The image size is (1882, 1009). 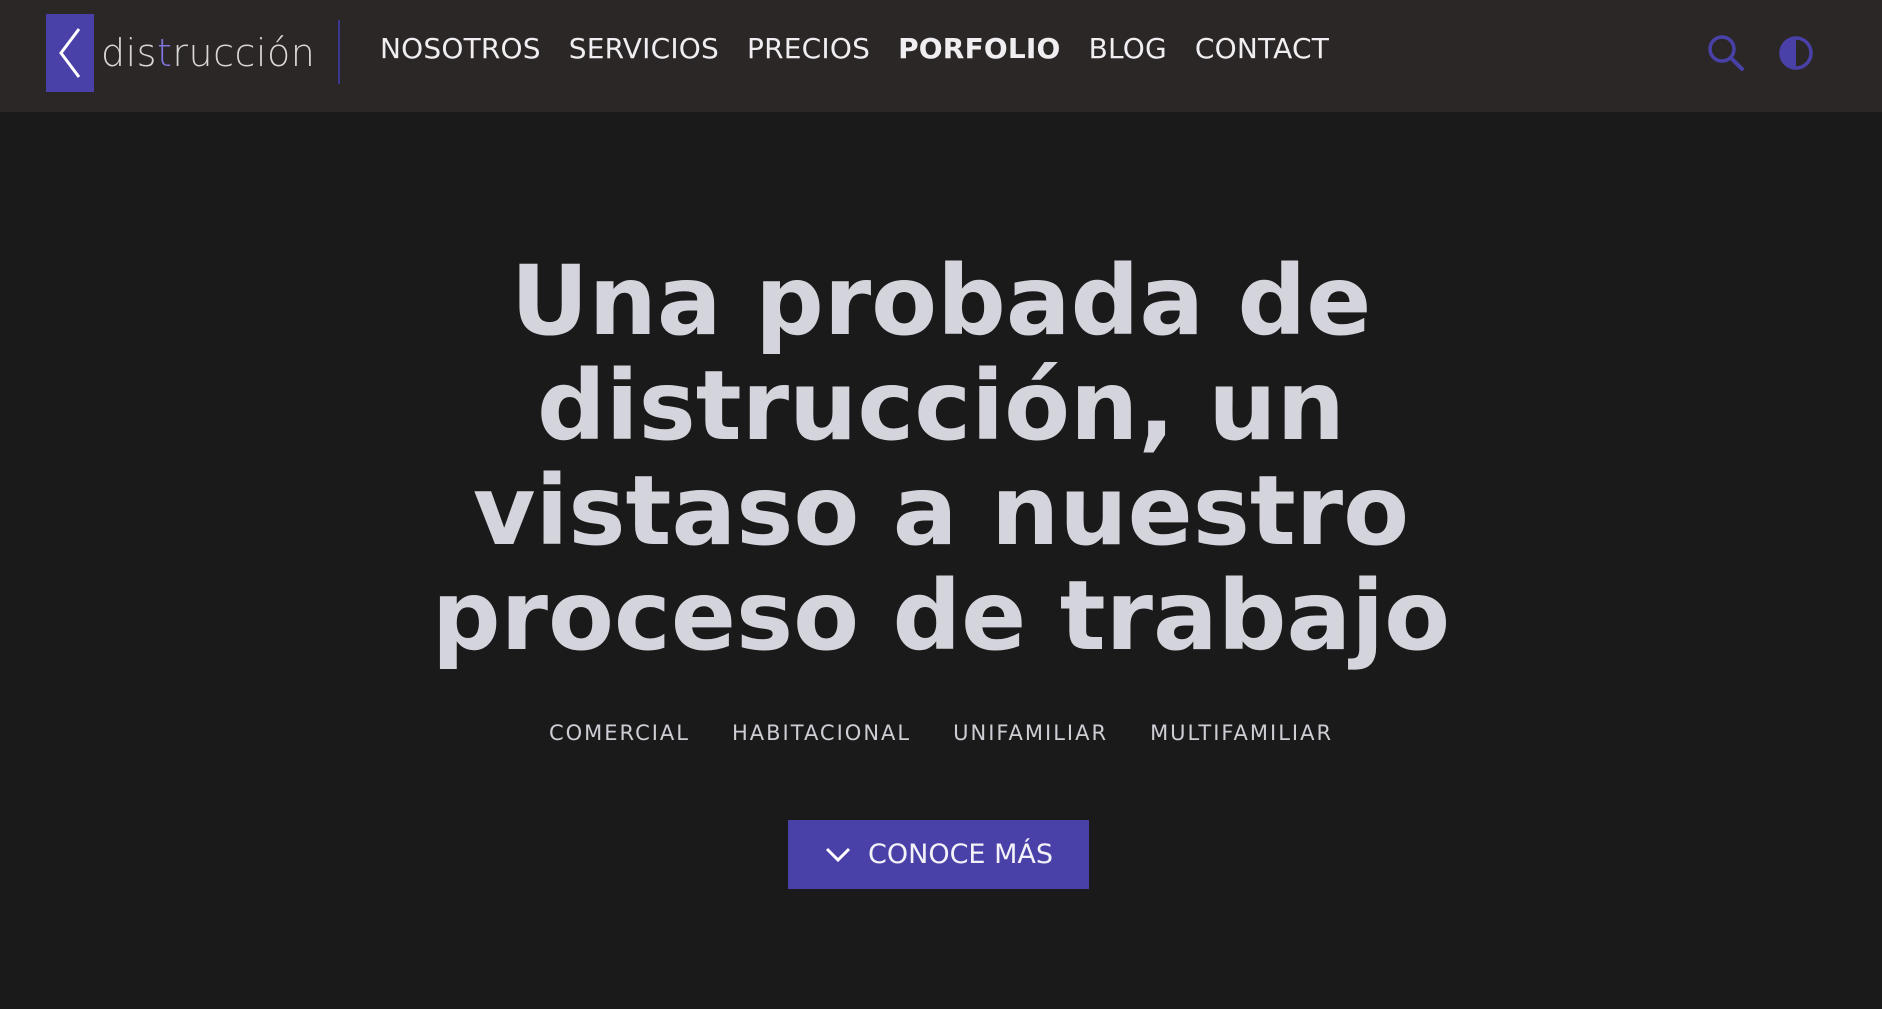 I want to click on brand-name-accent: t, so click(x=164, y=53).